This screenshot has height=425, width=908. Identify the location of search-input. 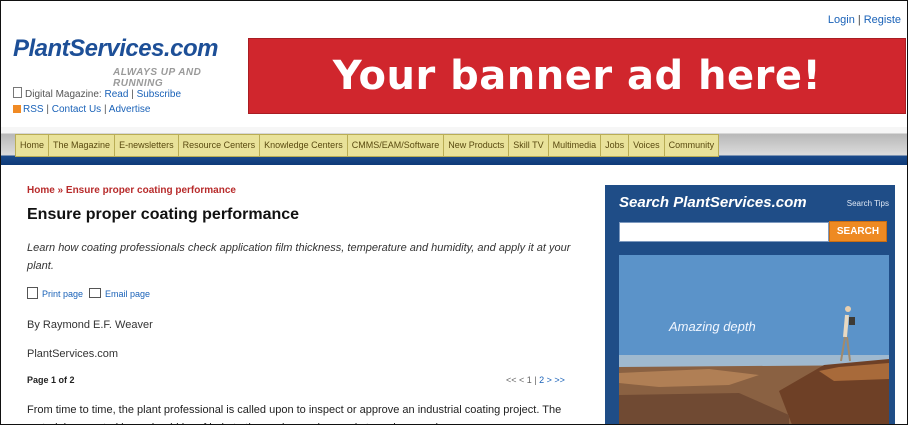
(724, 232).